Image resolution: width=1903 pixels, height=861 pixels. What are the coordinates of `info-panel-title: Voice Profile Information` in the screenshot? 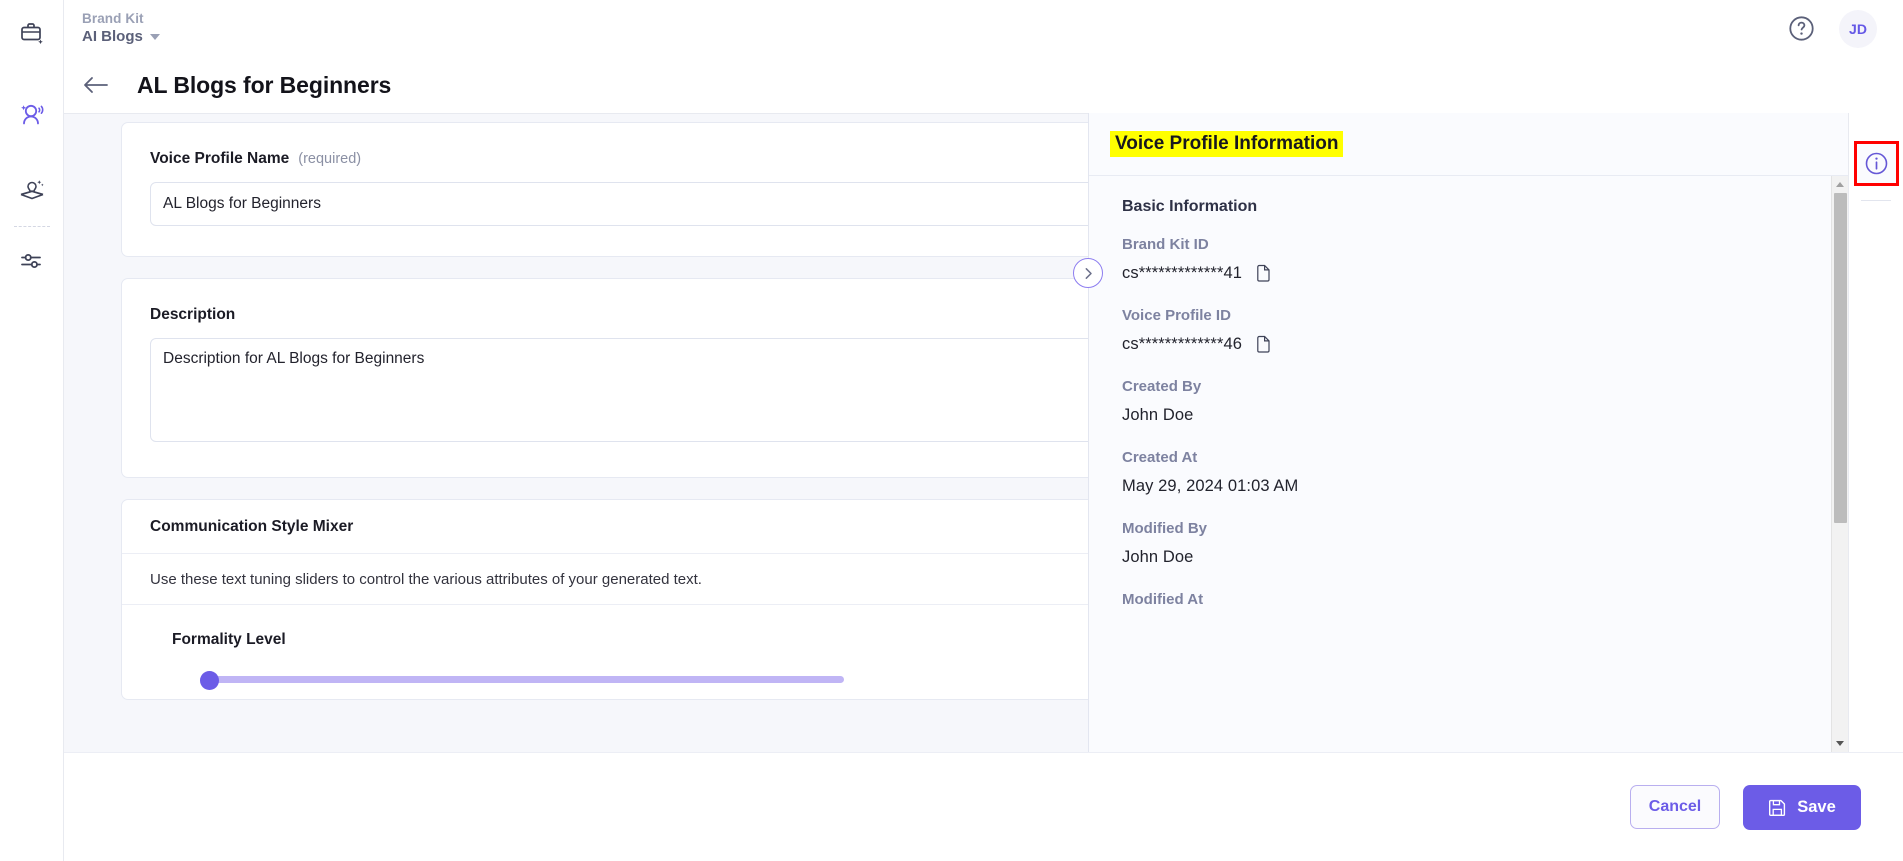 It's located at (1227, 144).